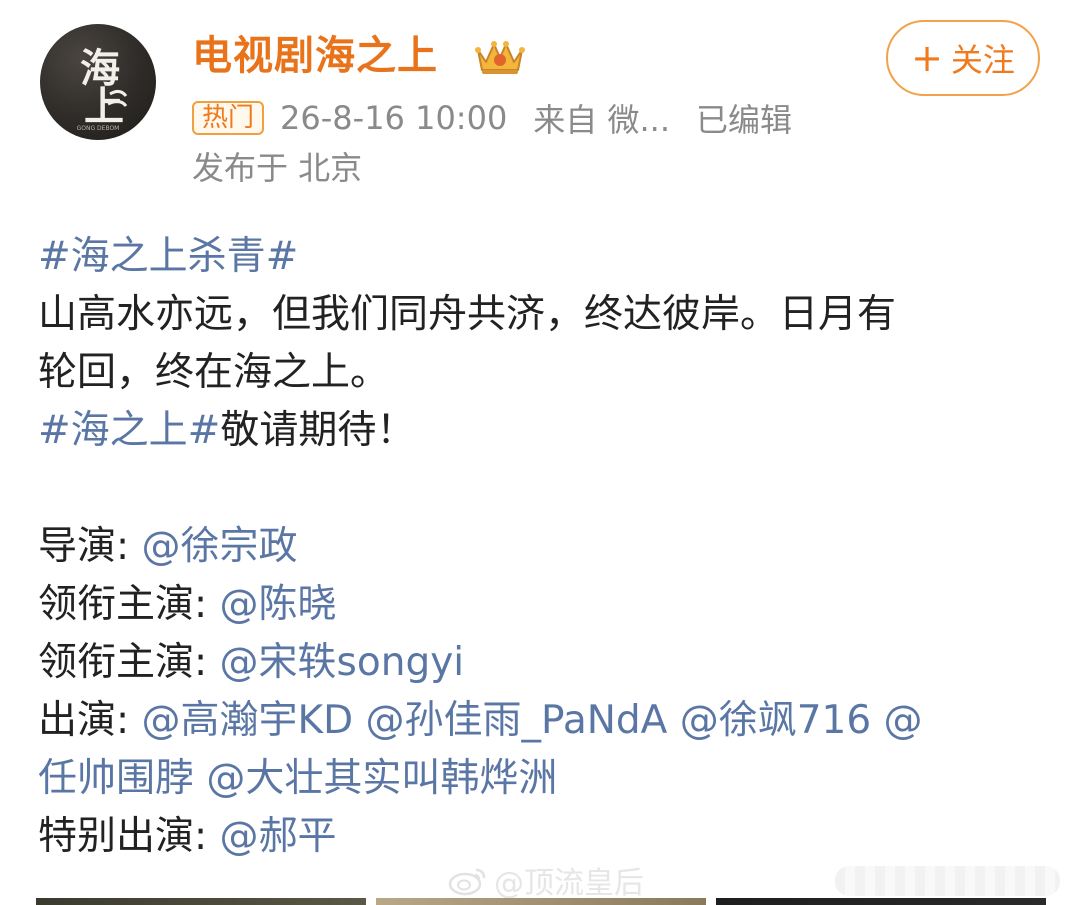 This screenshot has height=905, width=1080. What do you see at coordinates (277, 168) in the screenshot?
I see `post-location: 发布于 北京` at bounding box center [277, 168].